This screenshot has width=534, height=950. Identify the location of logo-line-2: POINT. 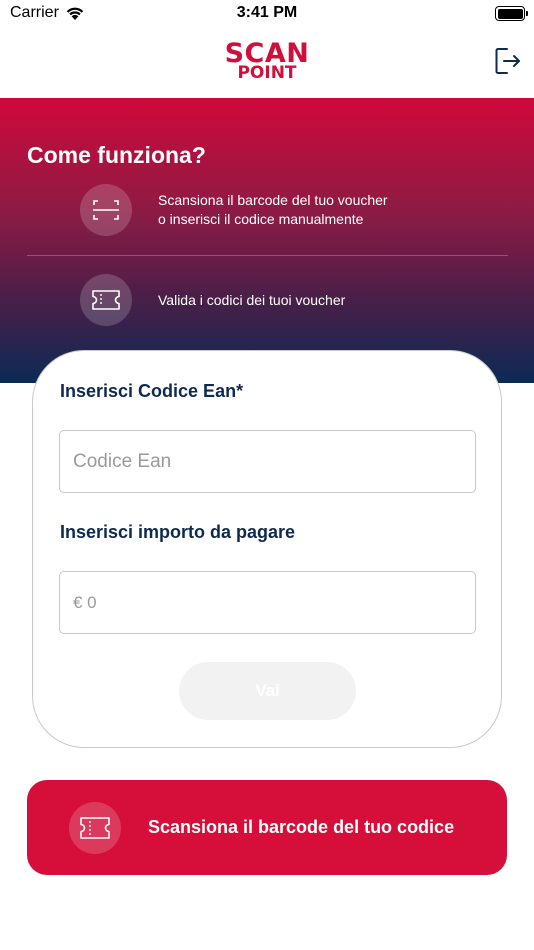
(267, 73).